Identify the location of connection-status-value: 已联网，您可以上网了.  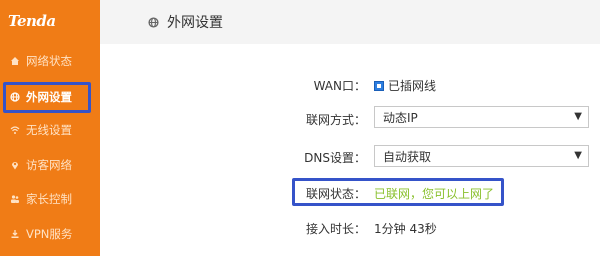
(434, 194).